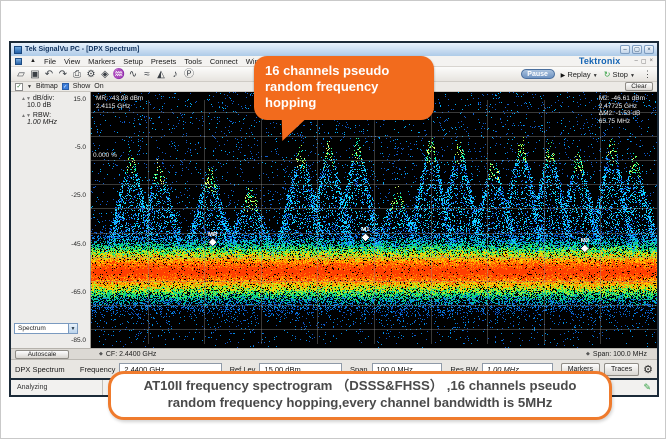 The width and height of the screenshot is (666, 439). What do you see at coordinates (607, 74) in the screenshot?
I see `stop-icon: ↻` at bounding box center [607, 74].